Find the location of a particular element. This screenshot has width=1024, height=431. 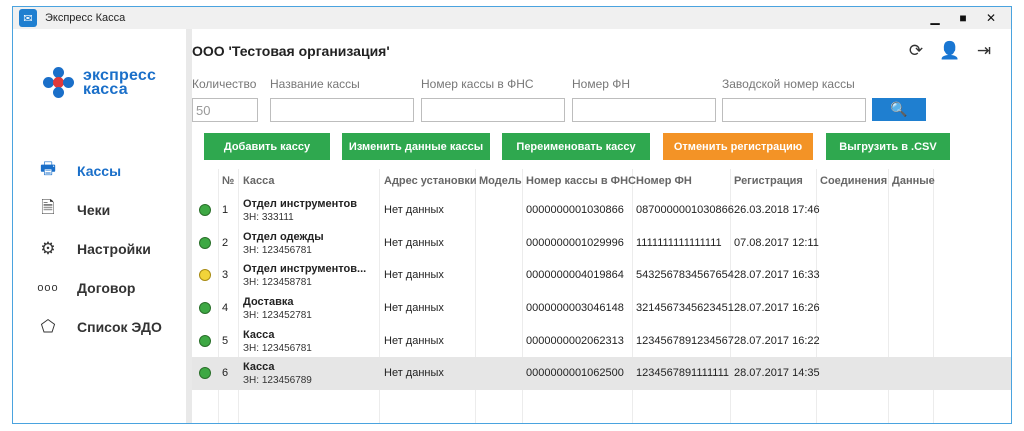

fns-label: Номер кассы в ФНС is located at coordinates (477, 84).